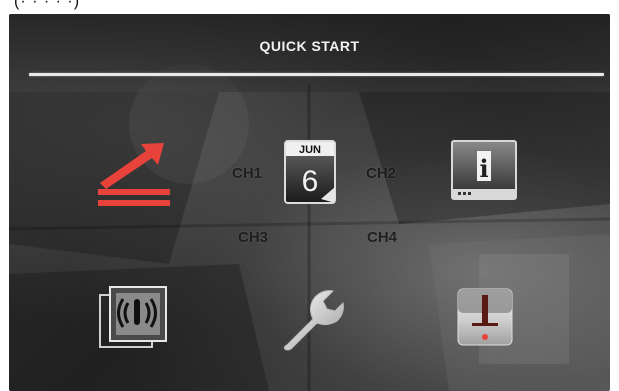 The image size is (619, 391). What do you see at coordinates (309, 46) in the screenshot?
I see `dialog-title: QUICK START` at bounding box center [309, 46].